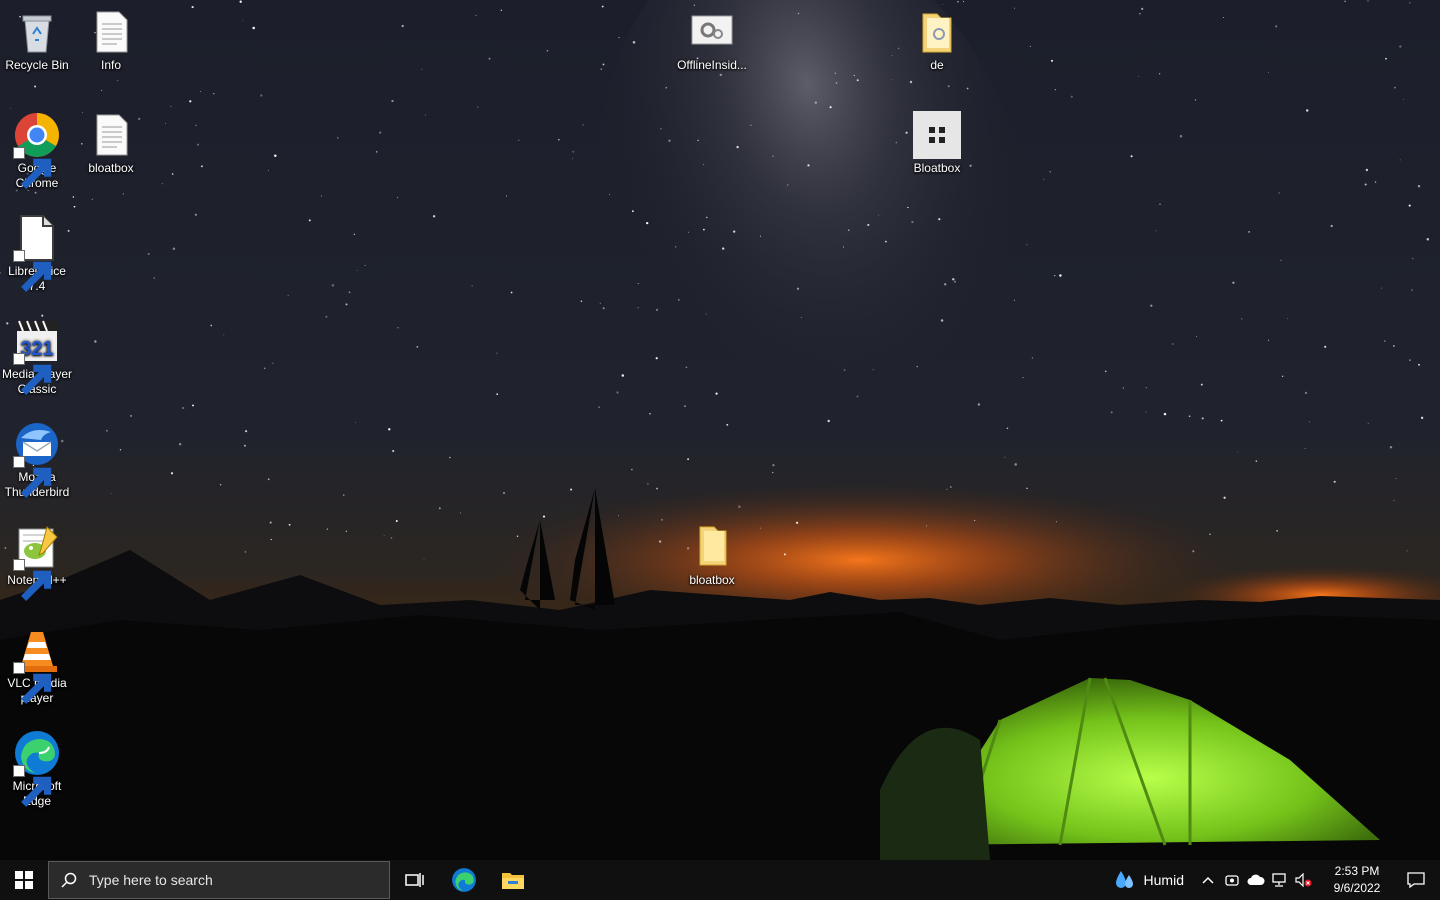  I want to click on system-tray: Humid 2:53 PM 9/6/2022, so click(1274, 880).